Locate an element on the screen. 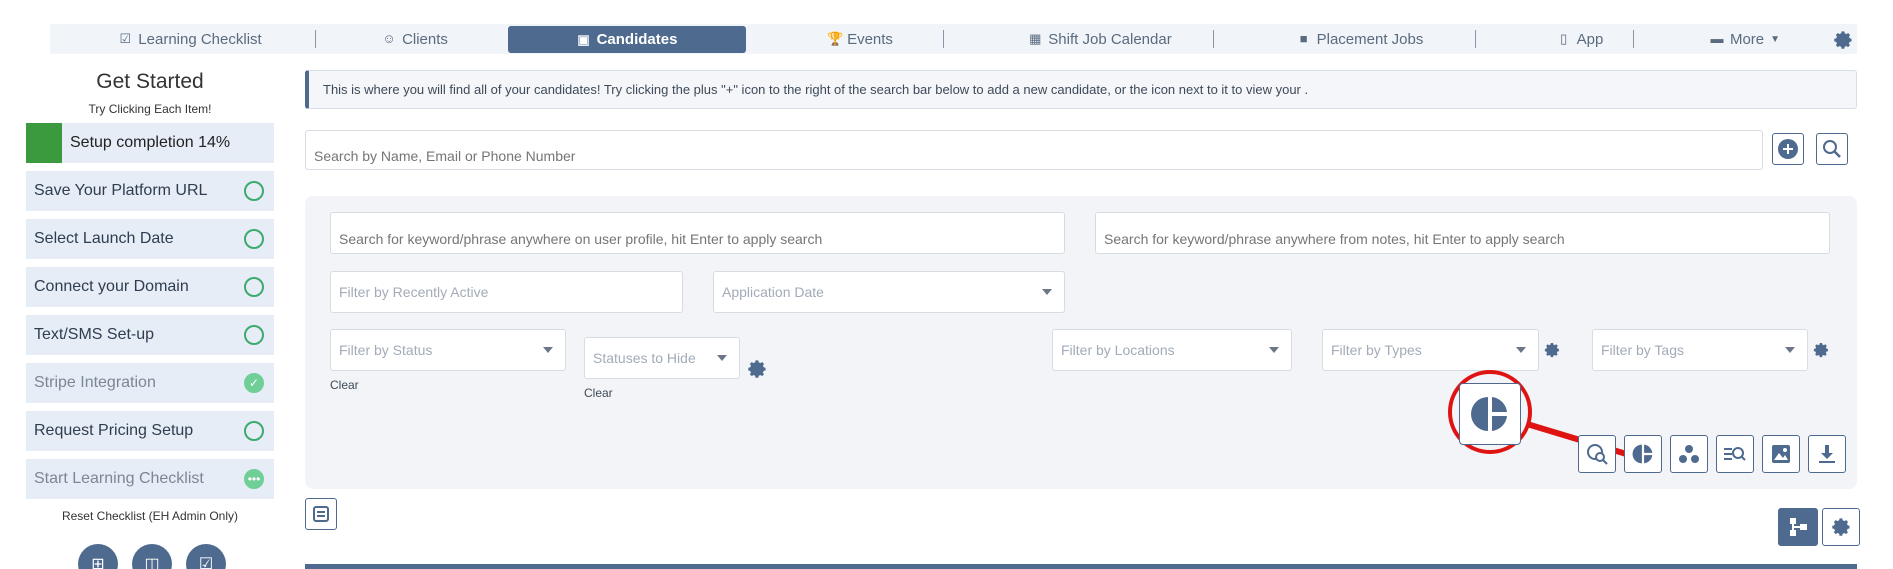 Image resolution: width=1893 pixels, height=569 pixels. nav-label: More is located at coordinates (1747, 39).